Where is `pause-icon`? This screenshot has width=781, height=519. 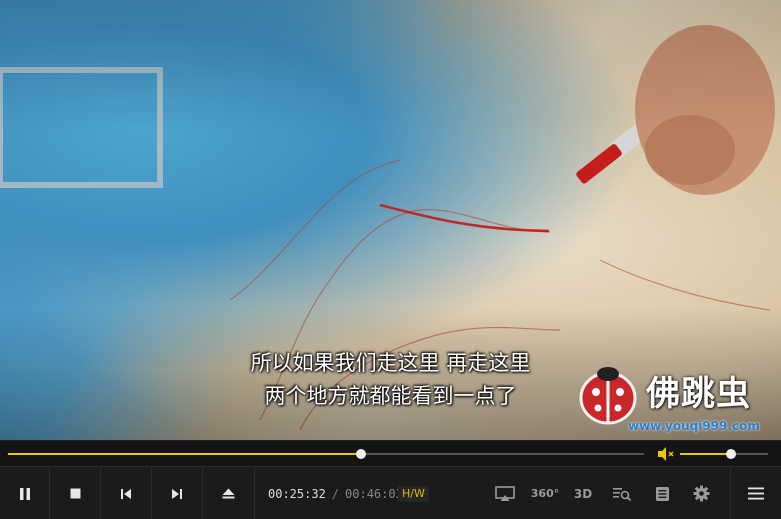
pause-icon is located at coordinates (24, 493).